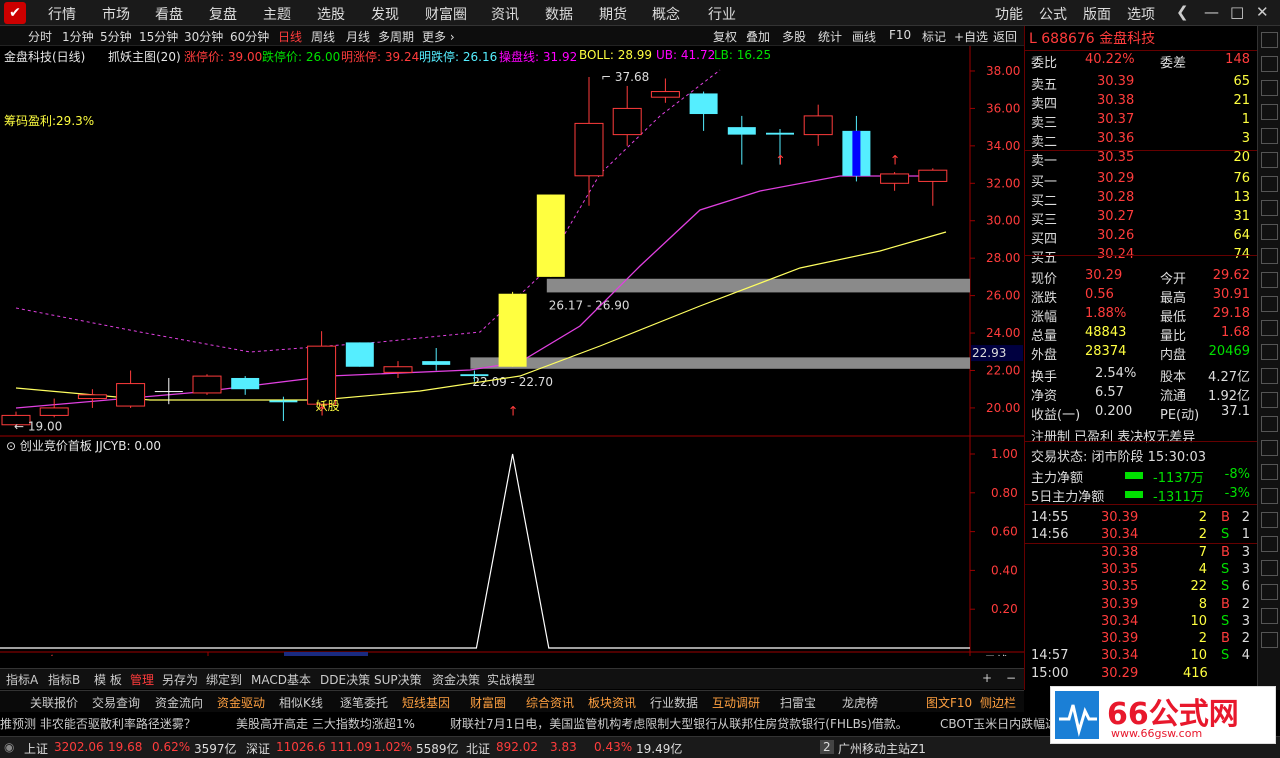 The image size is (1280, 758). I want to click on indicator-tab-1: 指标B, so click(64, 679).